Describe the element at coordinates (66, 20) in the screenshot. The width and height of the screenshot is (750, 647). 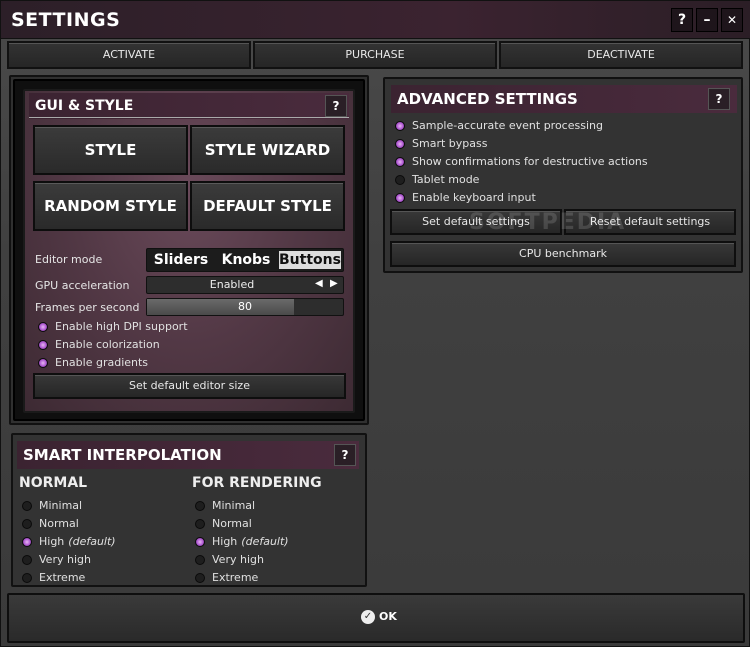
I see `window-title: SETTINGS` at that location.